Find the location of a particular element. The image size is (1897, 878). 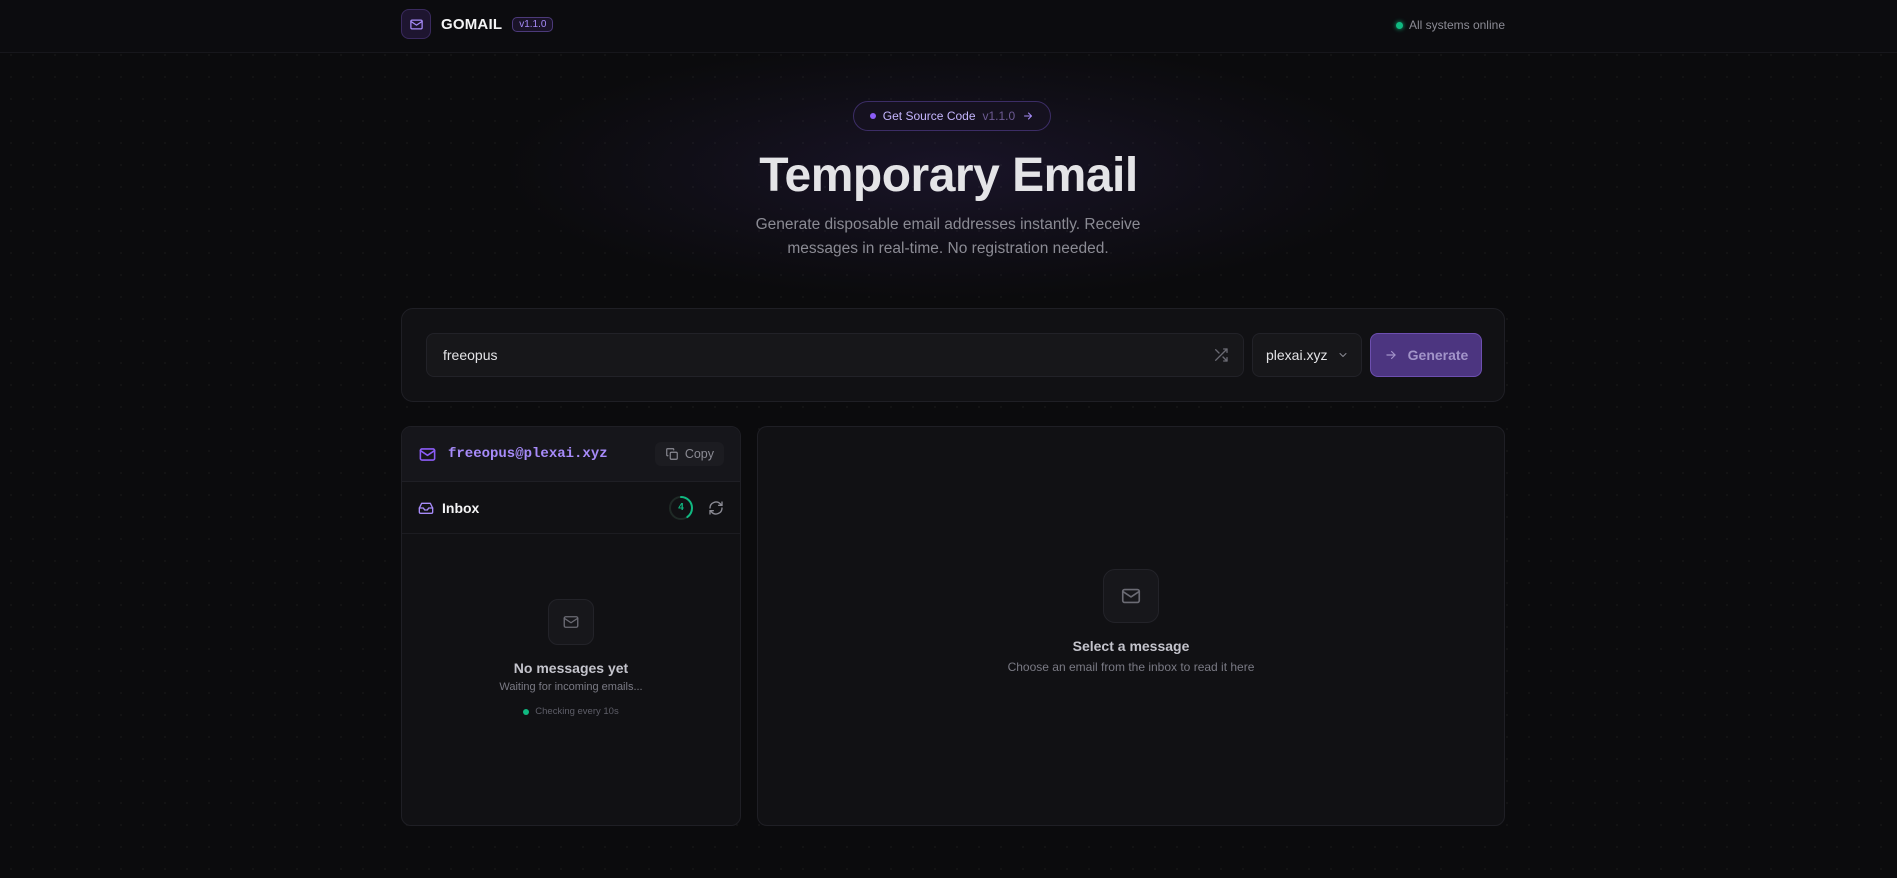

shuffle-icon is located at coordinates (1221, 355).